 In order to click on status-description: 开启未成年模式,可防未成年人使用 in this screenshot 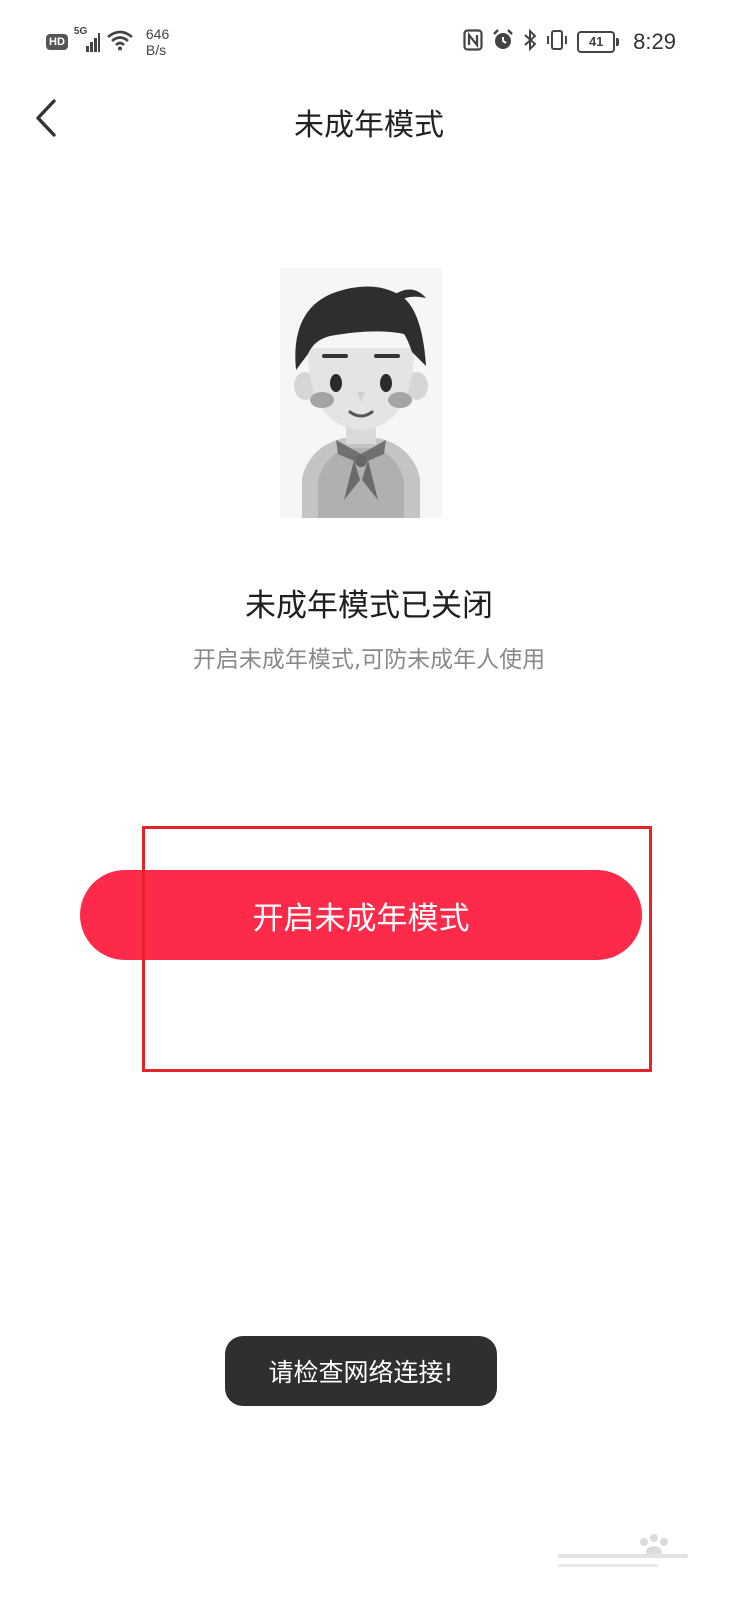, I will do `click(369, 660)`.